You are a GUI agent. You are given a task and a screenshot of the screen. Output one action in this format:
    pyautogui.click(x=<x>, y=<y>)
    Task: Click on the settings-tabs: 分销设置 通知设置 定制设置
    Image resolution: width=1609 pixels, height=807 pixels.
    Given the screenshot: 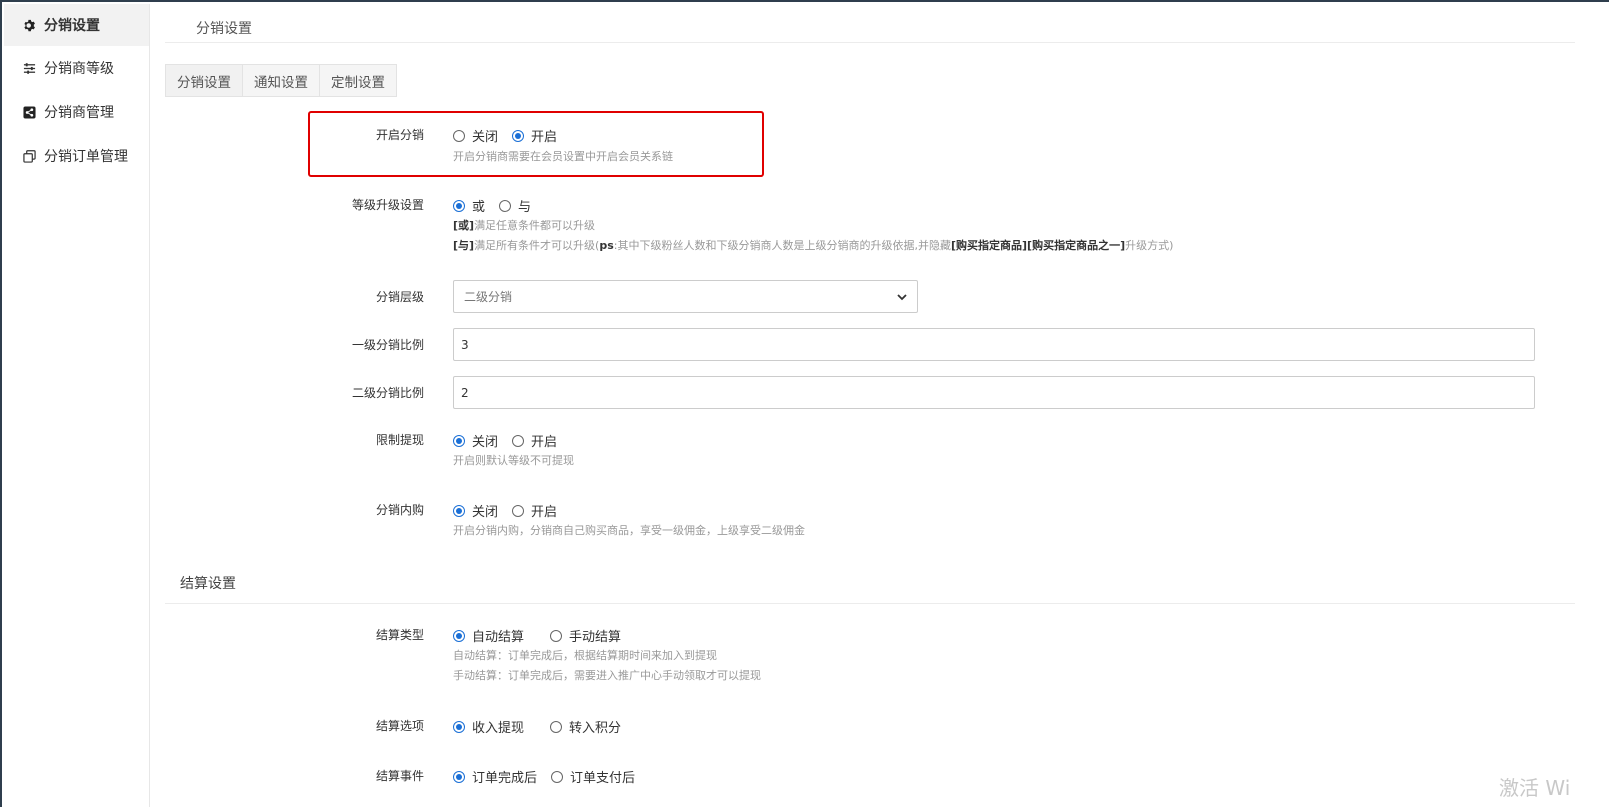 What is the action you would take?
    pyautogui.click(x=281, y=80)
    